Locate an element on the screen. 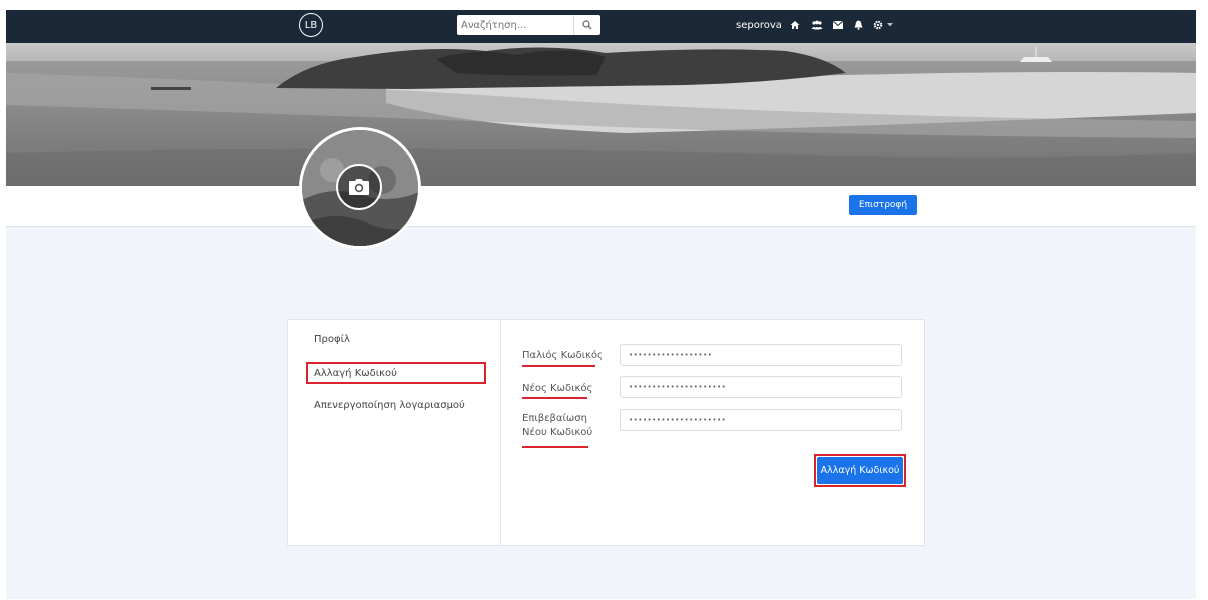 This screenshot has width=1208, height=600. search-icon is located at coordinates (587, 25).